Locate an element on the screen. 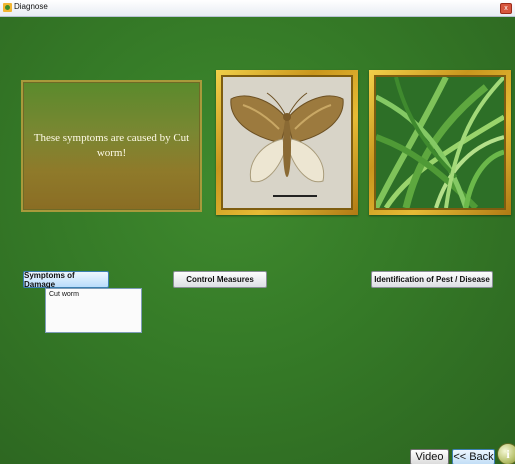 This screenshot has width=515, height=464. info-icon: i is located at coordinates (506, 453).